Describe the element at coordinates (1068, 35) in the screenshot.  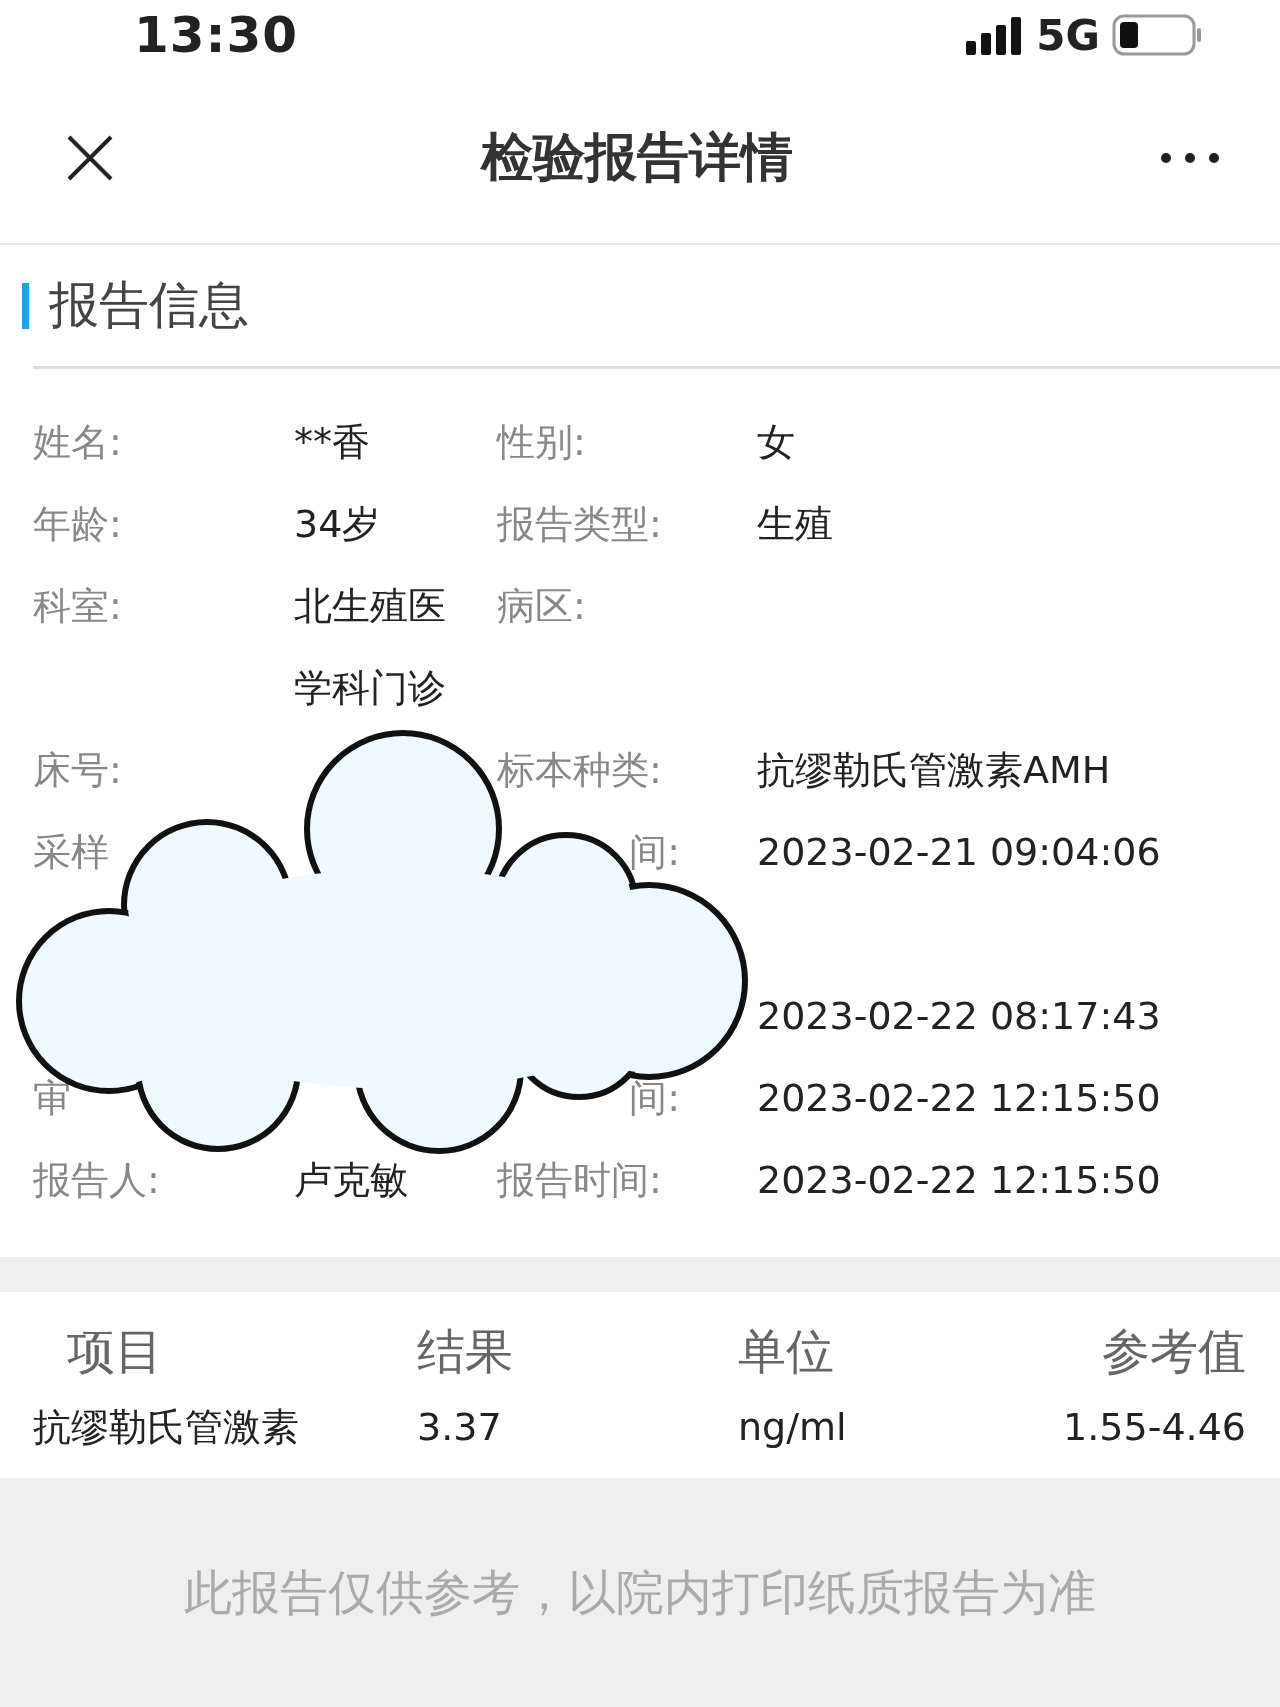
I see `network-type: 5G` at that location.